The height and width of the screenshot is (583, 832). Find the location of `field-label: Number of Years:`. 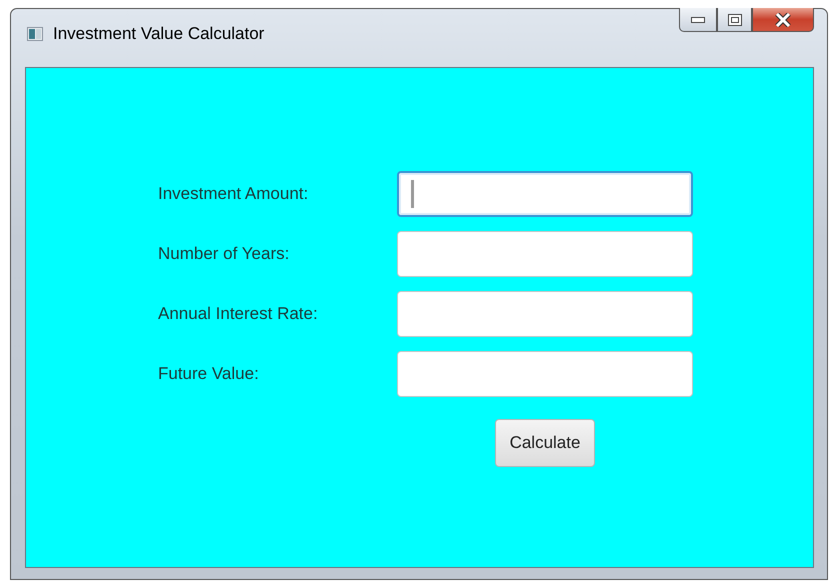

field-label: Number of Years: is located at coordinates (224, 254).